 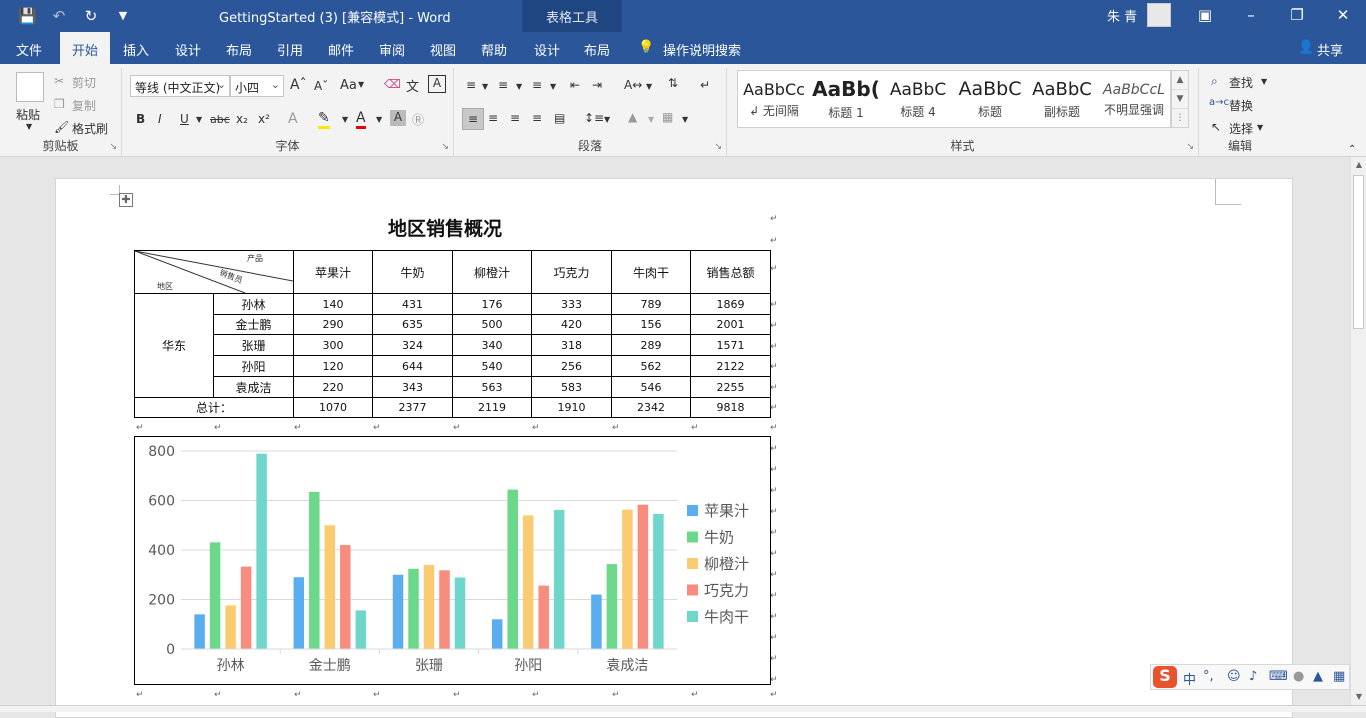 What do you see at coordinates (1234, 676) in the screenshot?
I see `emoji-icon: ☺` at bounding box center [1234, 676].